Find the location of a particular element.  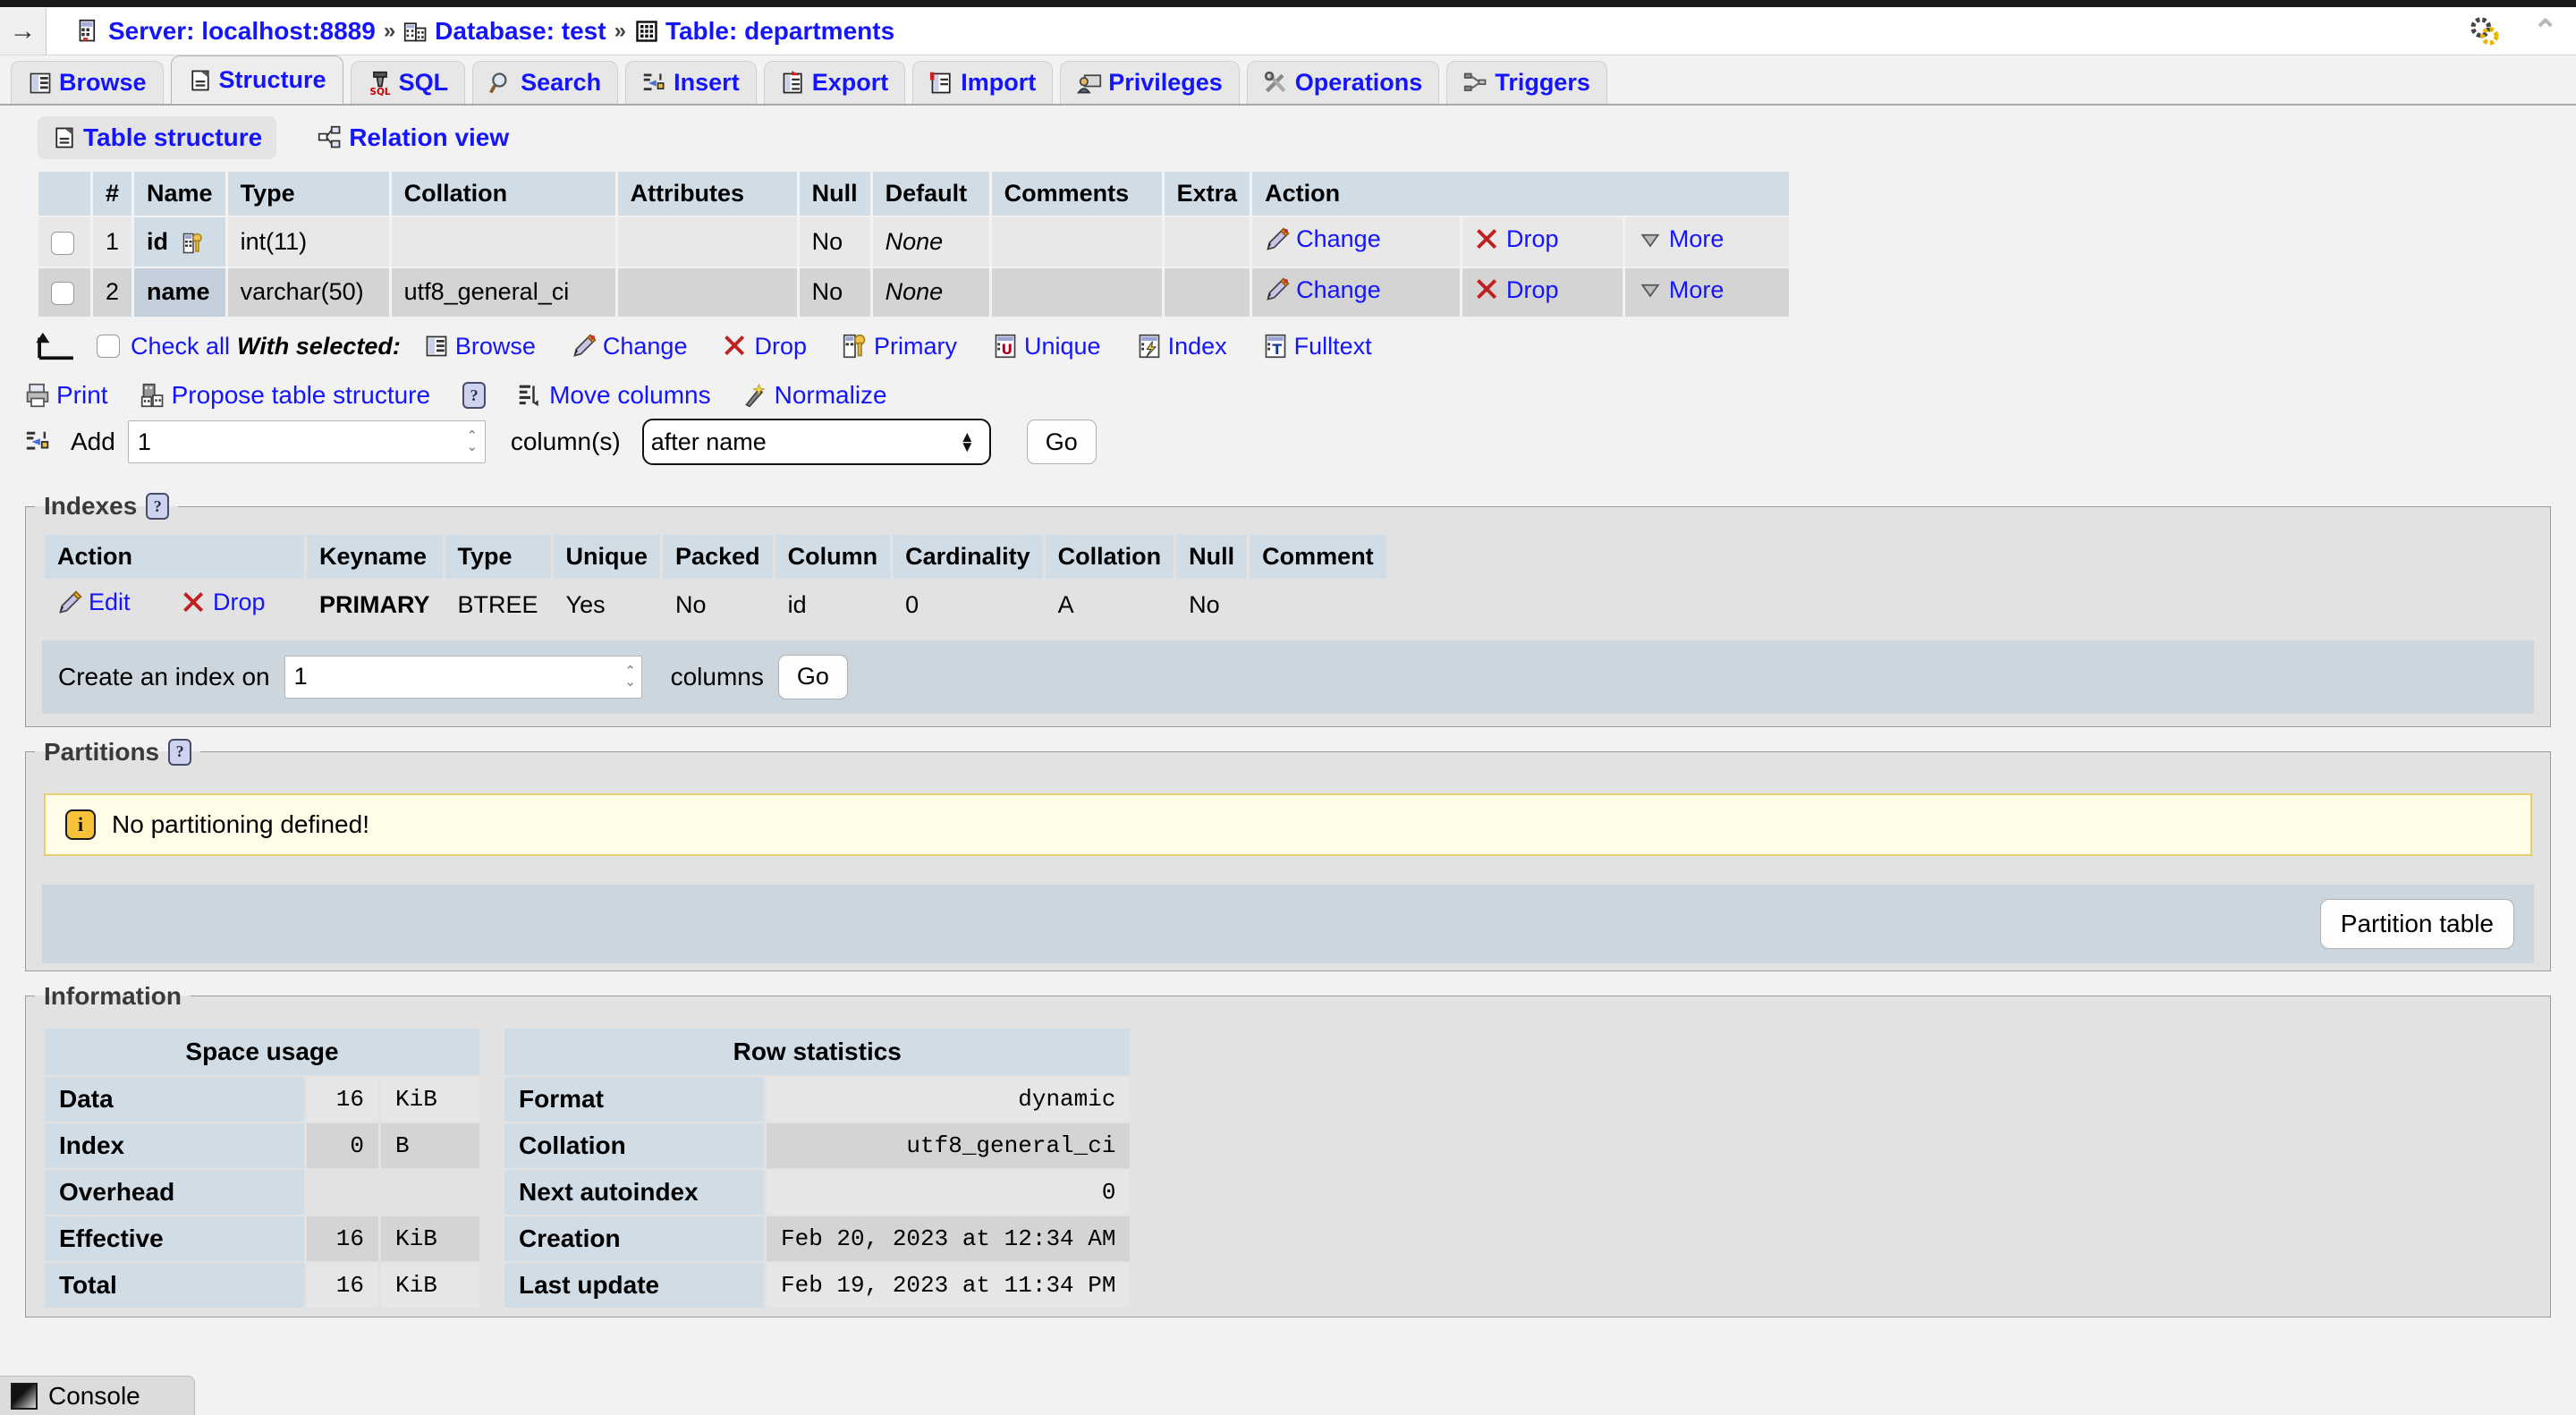

space-usage-row: Data 16 KiB is located at coordinates (262, 1099).